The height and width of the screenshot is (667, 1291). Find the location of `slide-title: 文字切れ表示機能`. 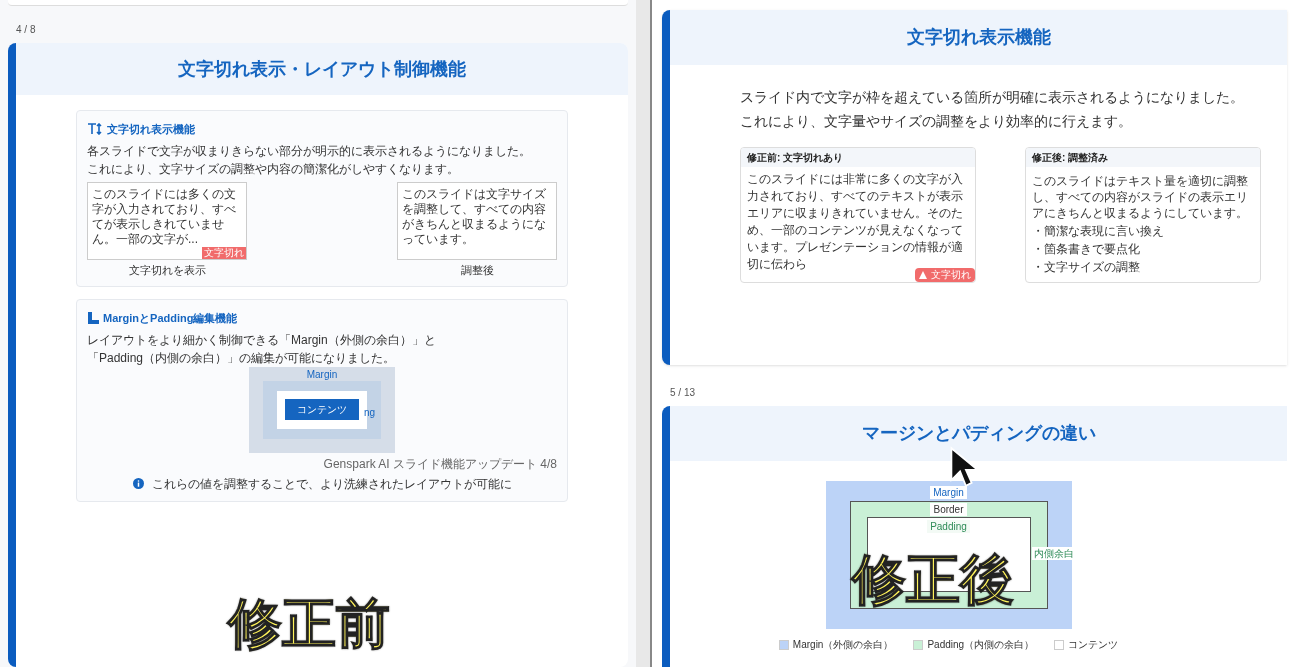

slide-title: 文字切れ表示機能 is located at coordinates (978, 37).